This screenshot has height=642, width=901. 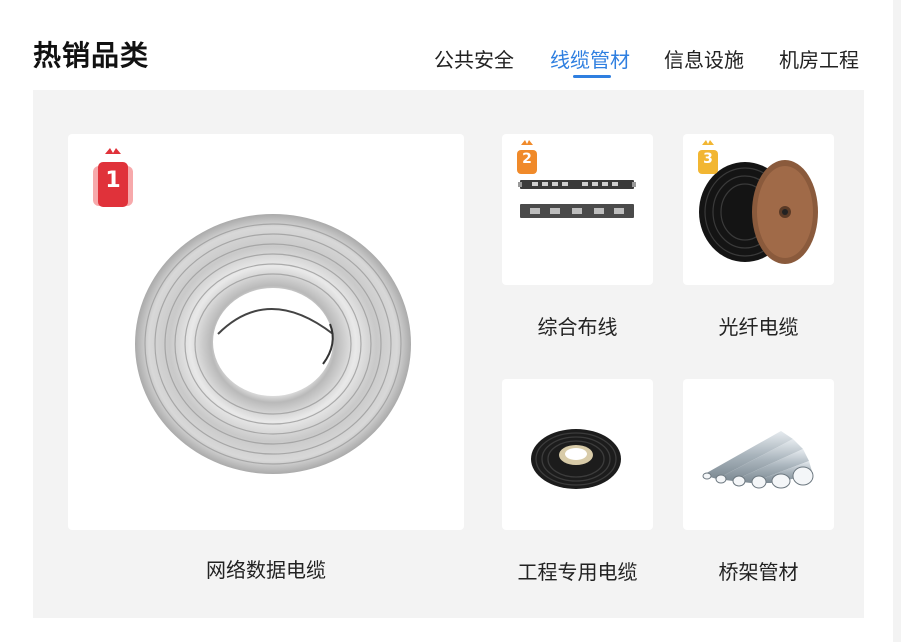 I want to click on product-name: 光纤电缆, so click(x=758, y=325).